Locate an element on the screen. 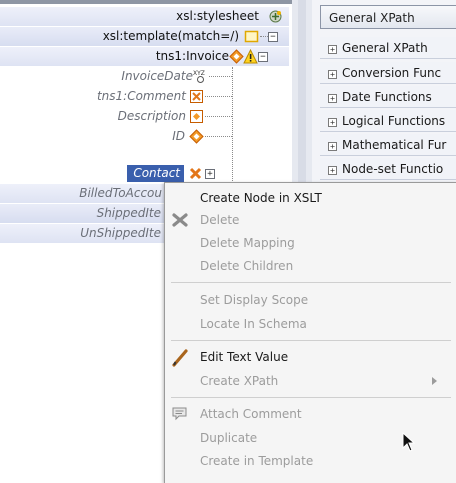 The height and width of the screenshot is (483, 456). collapse-toggle-invoice: − is located at coordinates (263, 57).